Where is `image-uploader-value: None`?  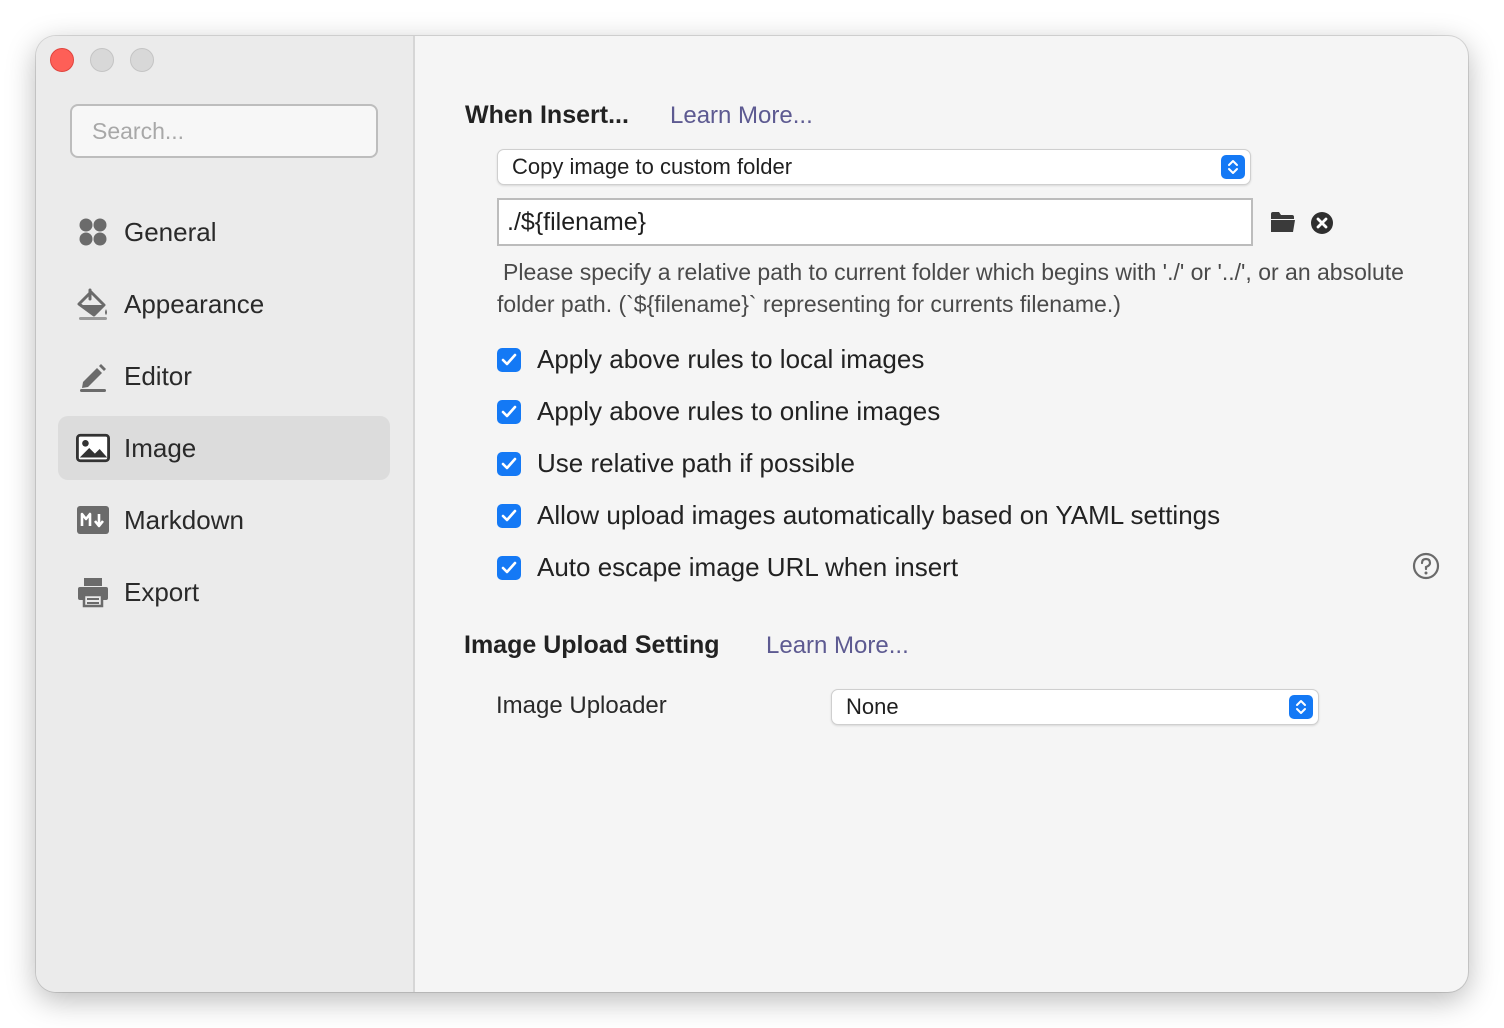
image-uploader-value: None is located at coordinates (872, 706).